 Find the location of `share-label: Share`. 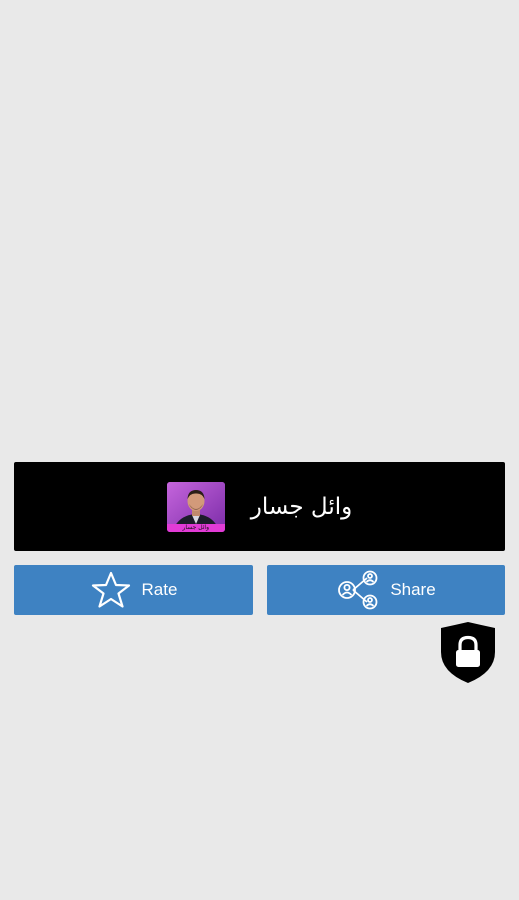

share-label: Share is located at coordinates (413, 589).